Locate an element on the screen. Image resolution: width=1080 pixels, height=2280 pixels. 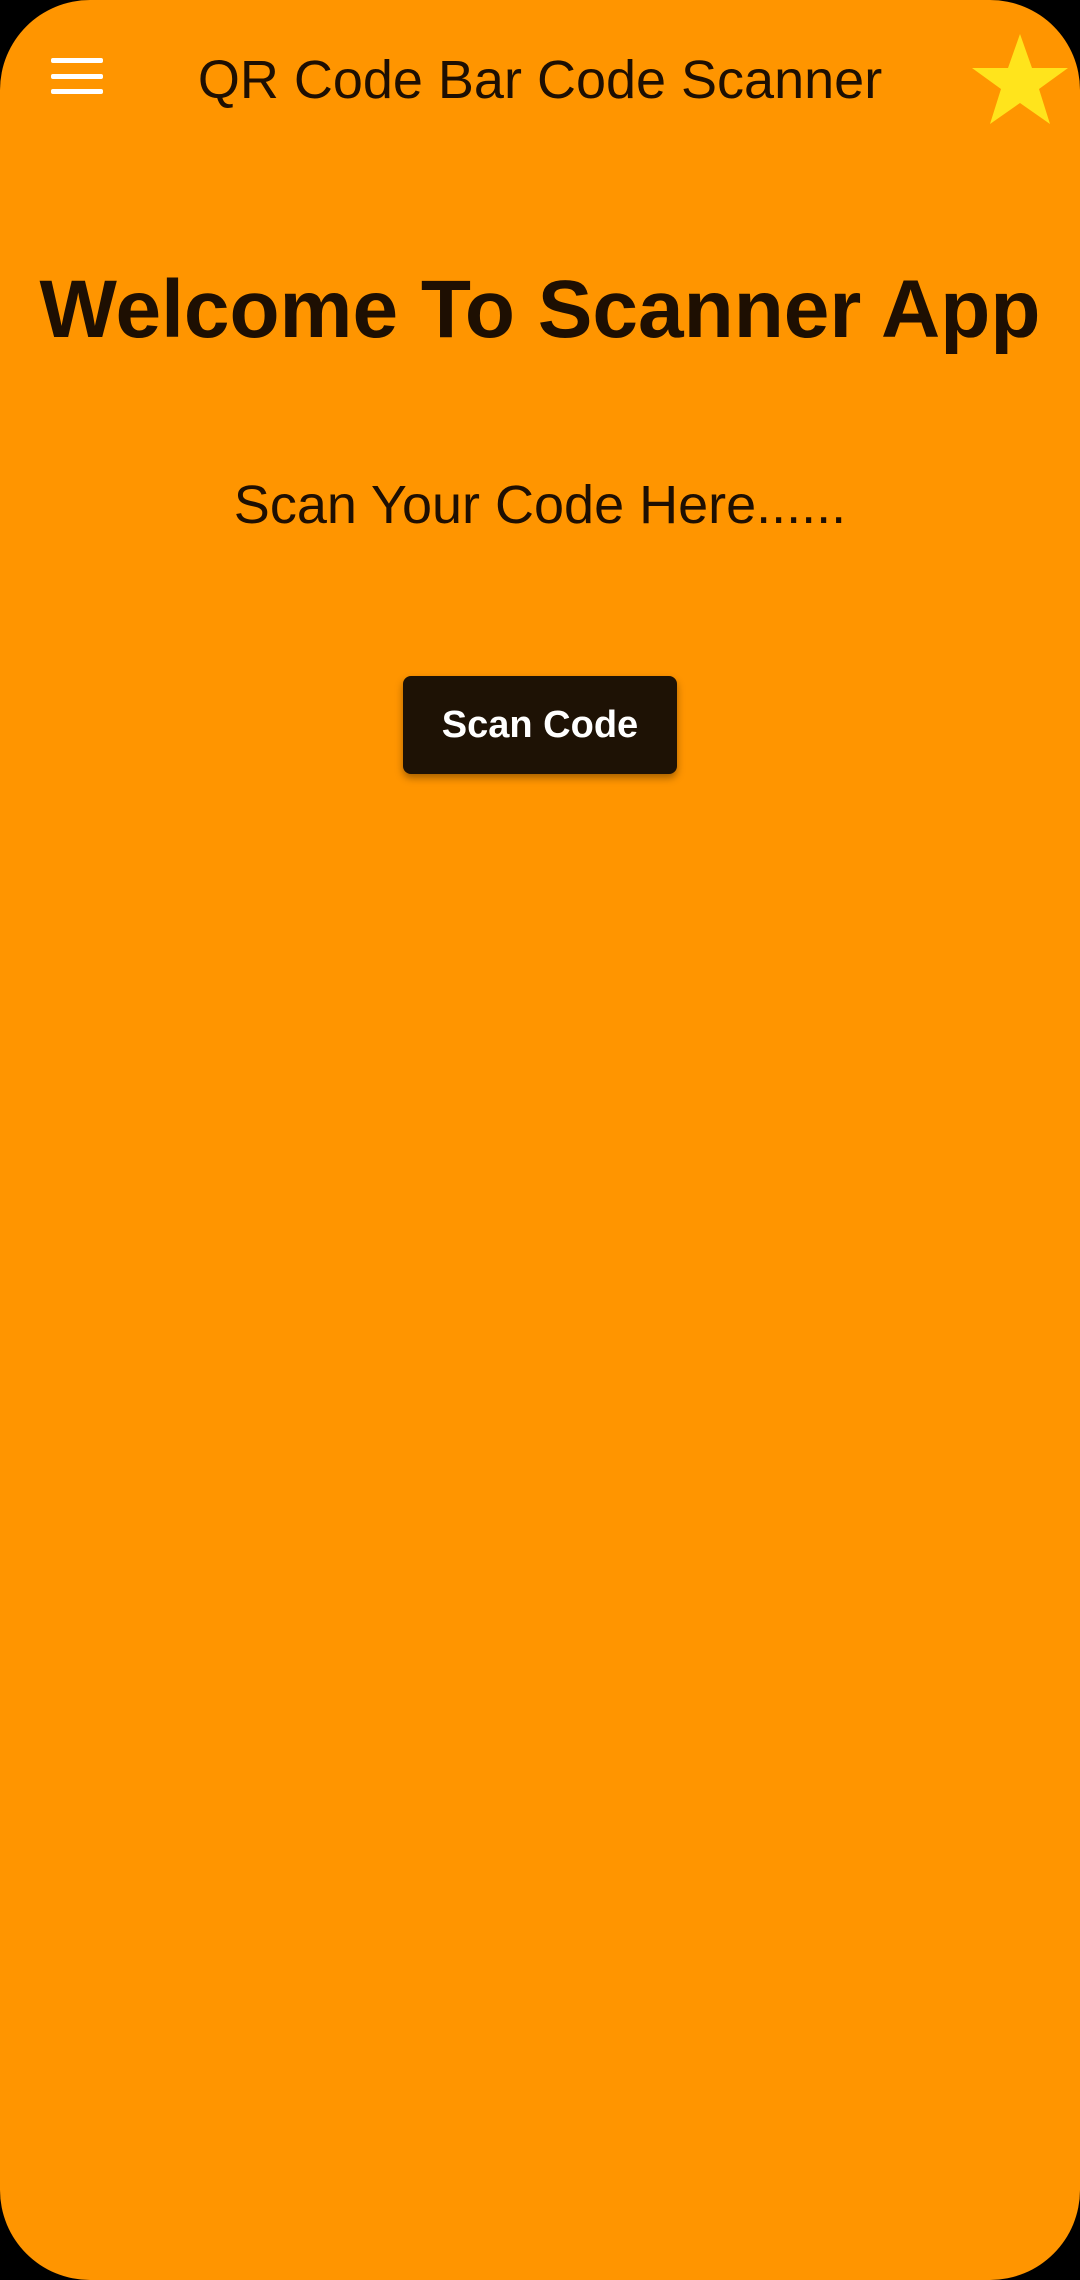
app-title: QR Code Bar Code Scanner is located at coordinates (540, 80).